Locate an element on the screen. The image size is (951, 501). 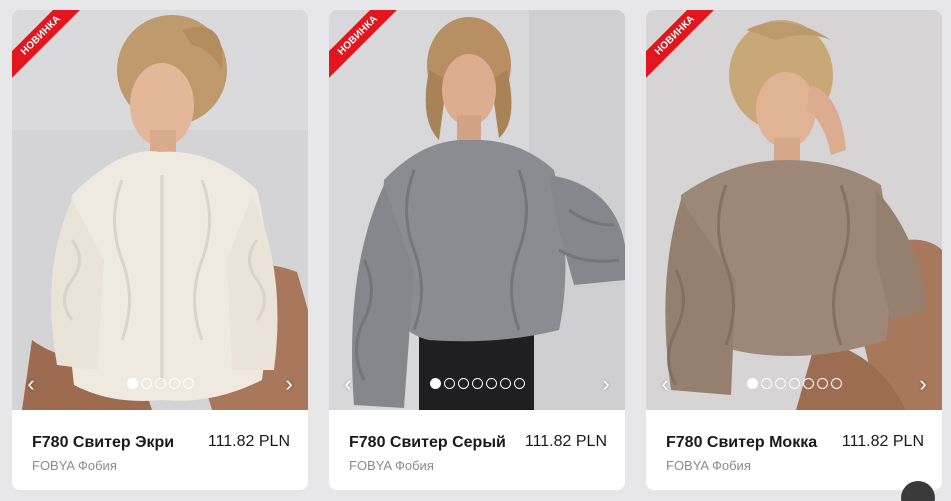
product-info: F780 Свитер Экри 111.82 PLN FOBYA Фобия is located at coordinates (160, 450).